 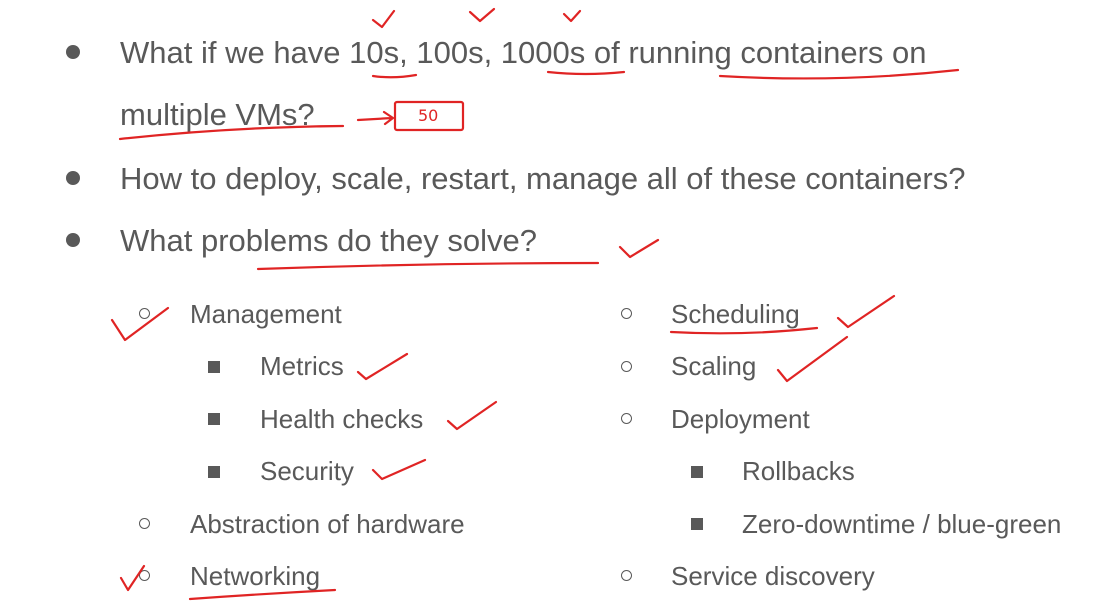 I want to click on item-abstraction-of-hardware: Abstraction of hardware, so click(x=327, y=524).